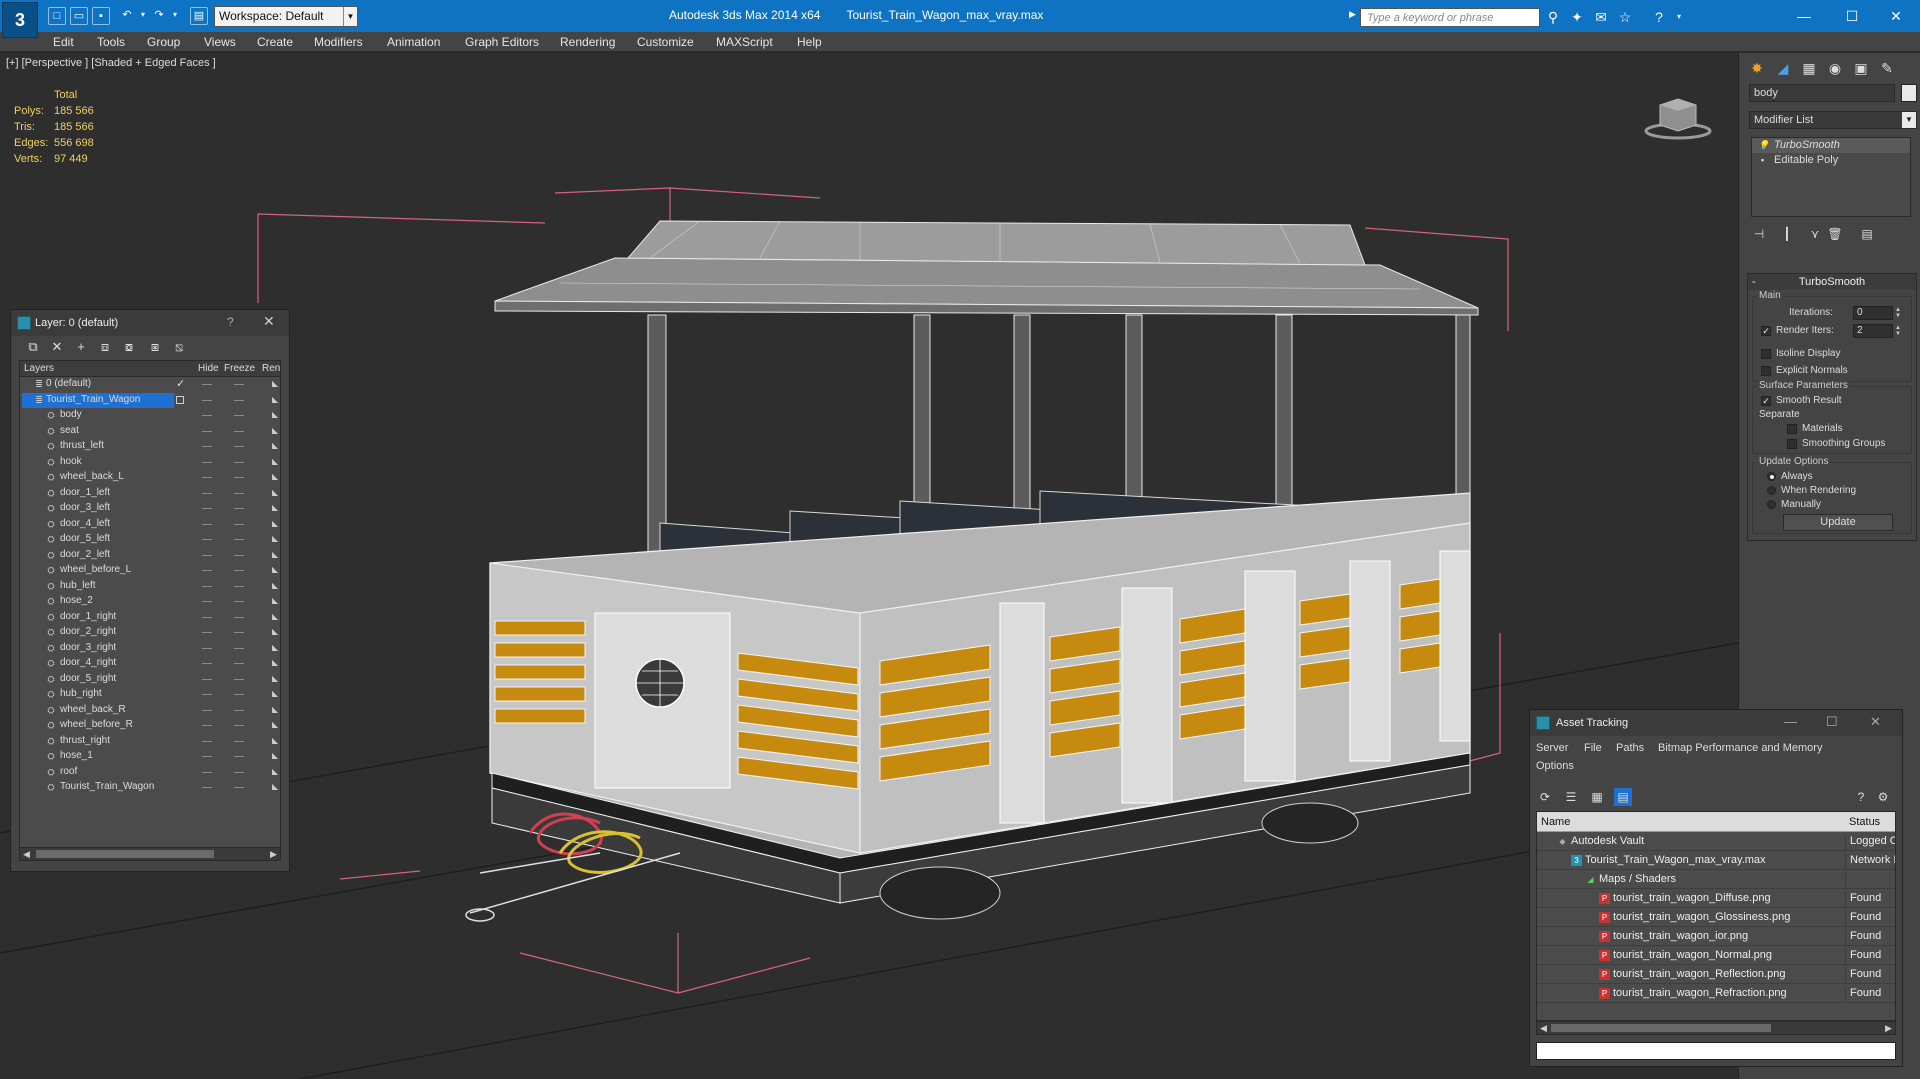 The width and height of the screenshot is (1920, 1079). What do you see at coordinates (239, 368) in the screenshot?
I see `col-freeze: Freeze` at bounding box center [239, 368].